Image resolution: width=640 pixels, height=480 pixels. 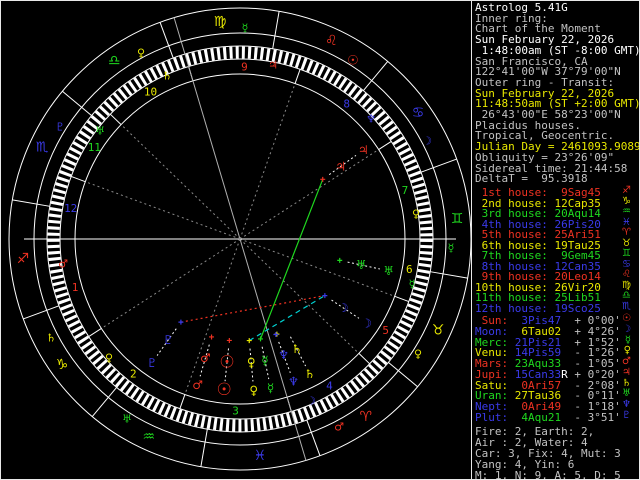 What do you see at coordinates (226, 362) in the screenshot?
I see `sun-inner-ring-icon: ☉` at bounding box center [226, 362].